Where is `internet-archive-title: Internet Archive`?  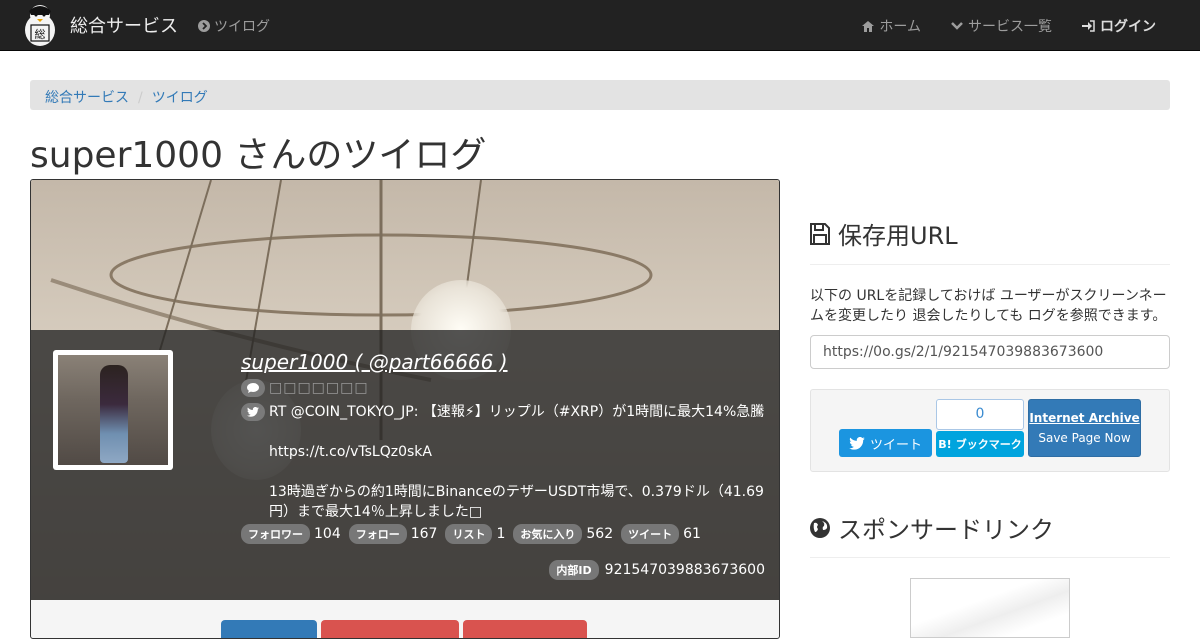
internet-archive-title: Internet Archive is located at coordinates (1084, 418).